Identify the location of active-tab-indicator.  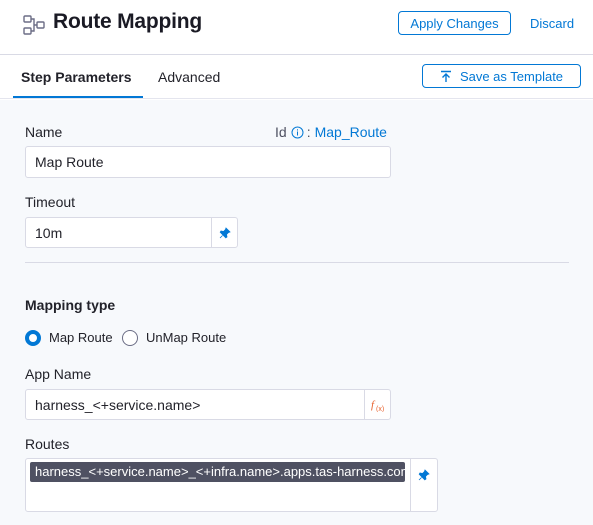
(78, 97).